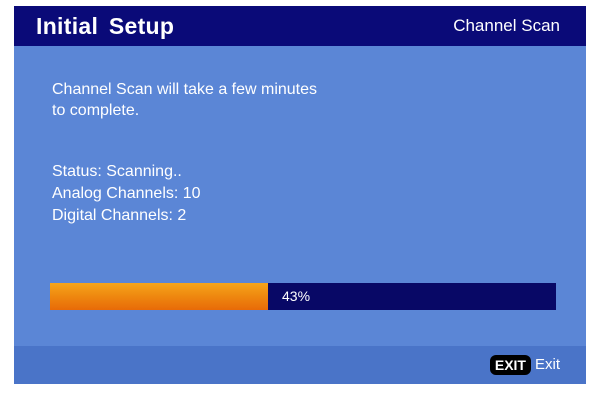 The image size is (600, 404). I want to click on scan-progress-fill, so click(159, 296).